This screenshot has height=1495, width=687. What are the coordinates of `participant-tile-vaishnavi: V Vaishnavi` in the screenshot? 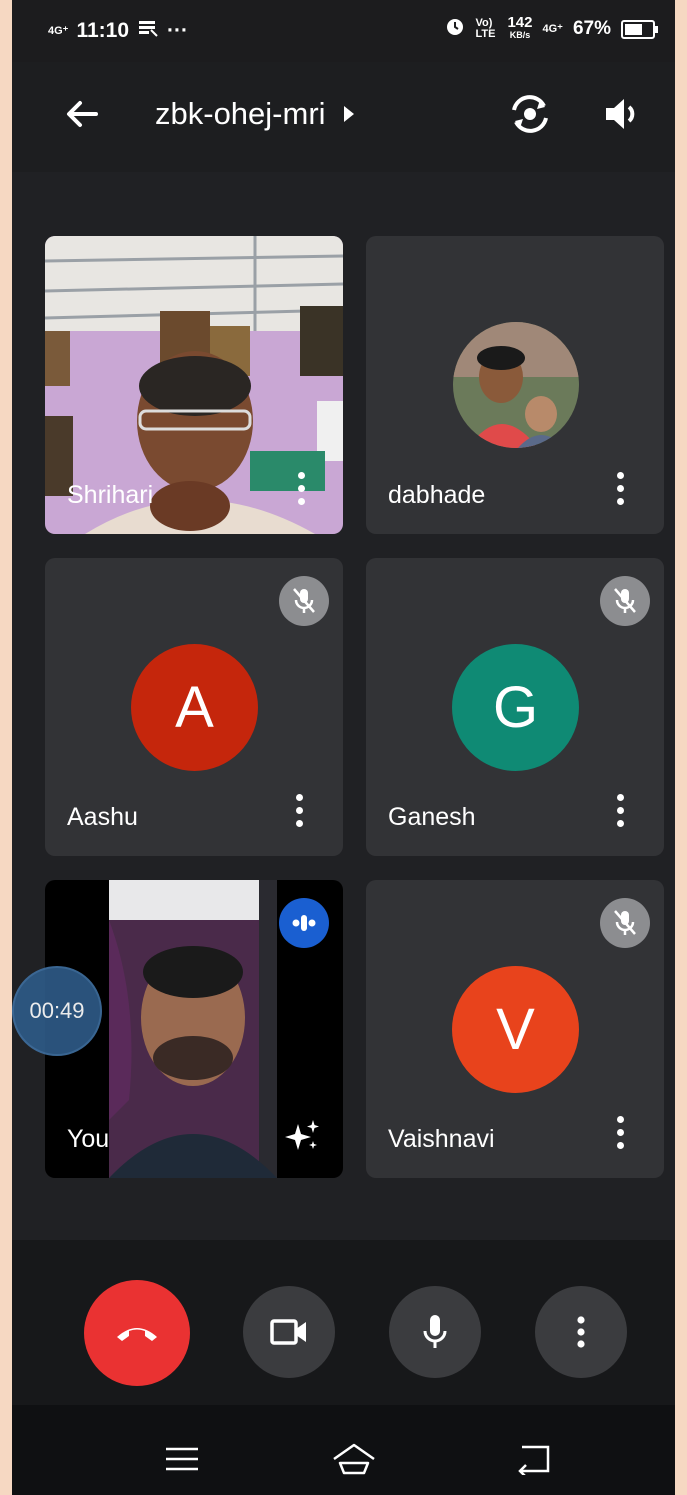 It's located at (515, 1029).